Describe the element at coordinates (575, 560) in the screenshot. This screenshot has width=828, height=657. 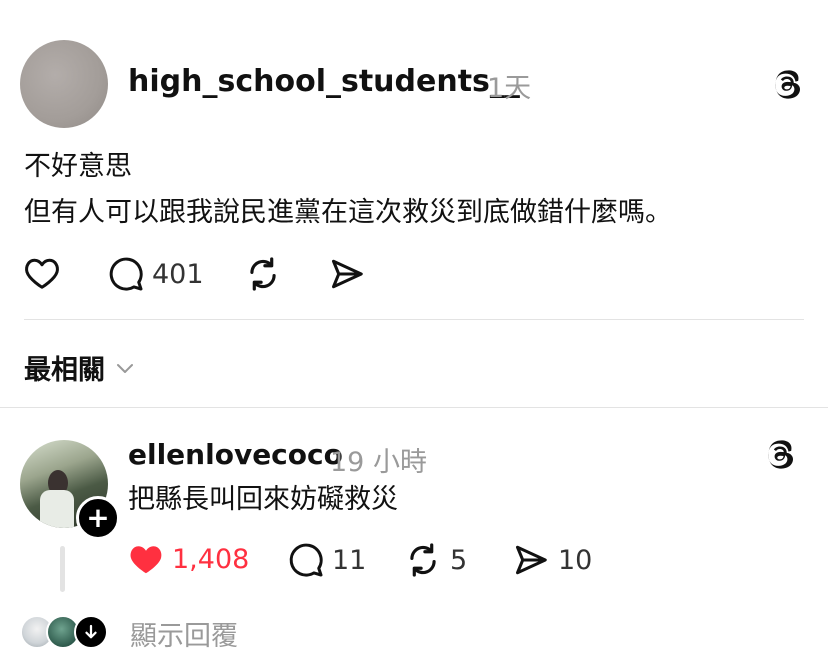
I see `reply-share-count: 10` at that location.